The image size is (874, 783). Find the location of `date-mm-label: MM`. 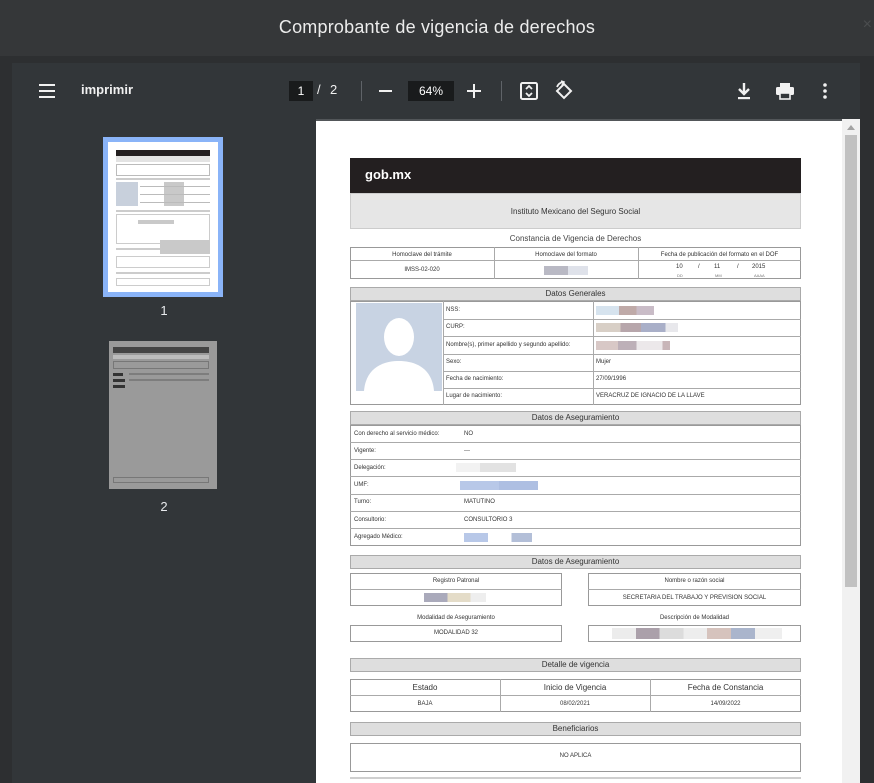

date-mm-label: MM is located at coordinates (718, 275).